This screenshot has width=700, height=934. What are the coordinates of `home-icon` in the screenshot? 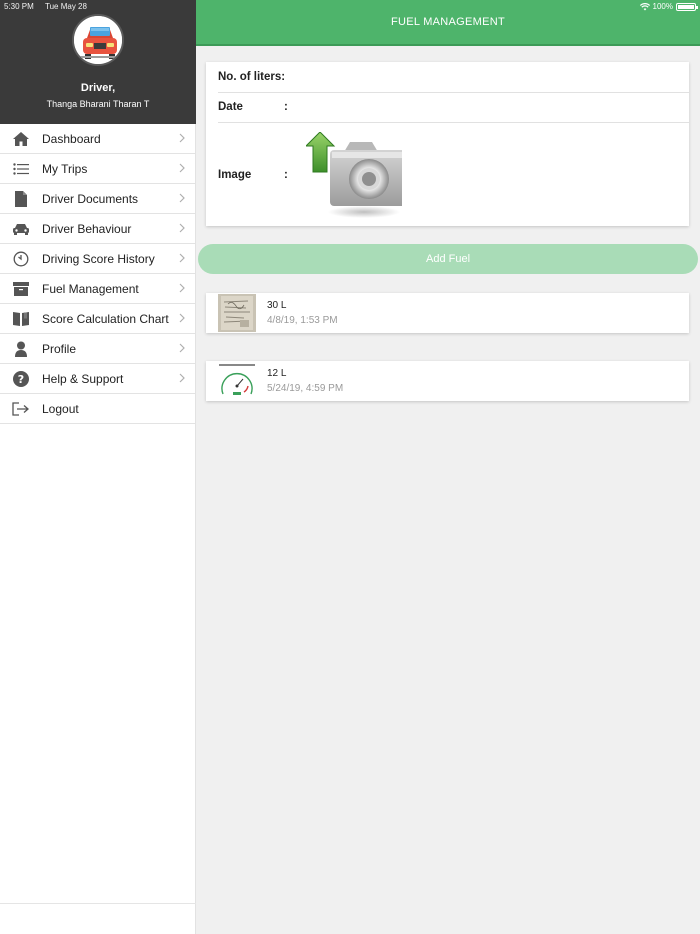 It's located at (21, 139).